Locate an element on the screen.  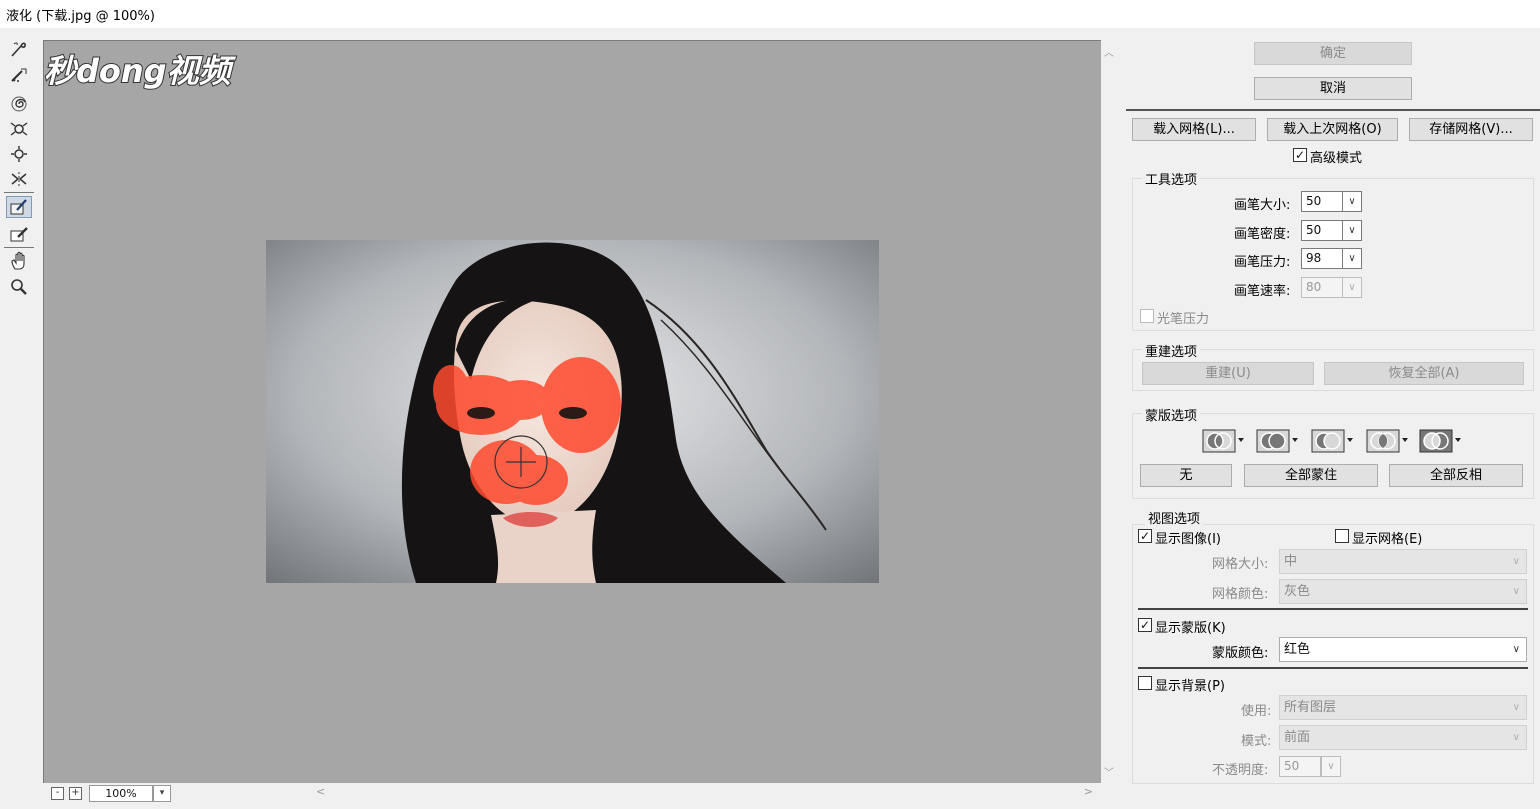
window-title: 液化 (下载.jpg @ 100%) is located at coordinates (80, 16).